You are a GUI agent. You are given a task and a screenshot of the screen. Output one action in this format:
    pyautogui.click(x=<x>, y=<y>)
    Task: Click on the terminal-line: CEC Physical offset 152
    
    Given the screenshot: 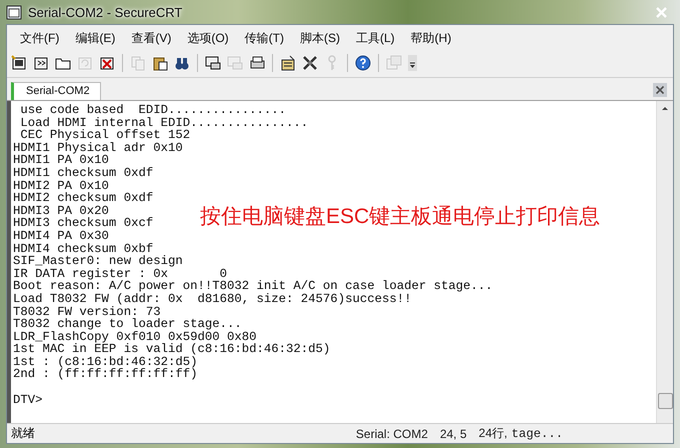 What is the action you would take?
    pyautogui.click(x=104, y=135)
    